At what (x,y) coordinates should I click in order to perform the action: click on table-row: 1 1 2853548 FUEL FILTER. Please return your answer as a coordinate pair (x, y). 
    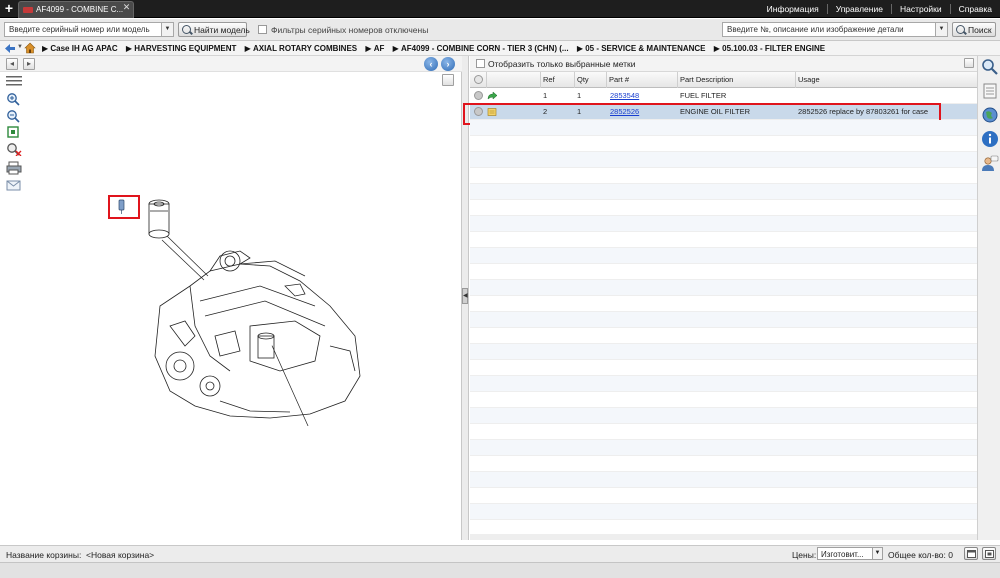
    Looking at the image, I should click on (723, 96).